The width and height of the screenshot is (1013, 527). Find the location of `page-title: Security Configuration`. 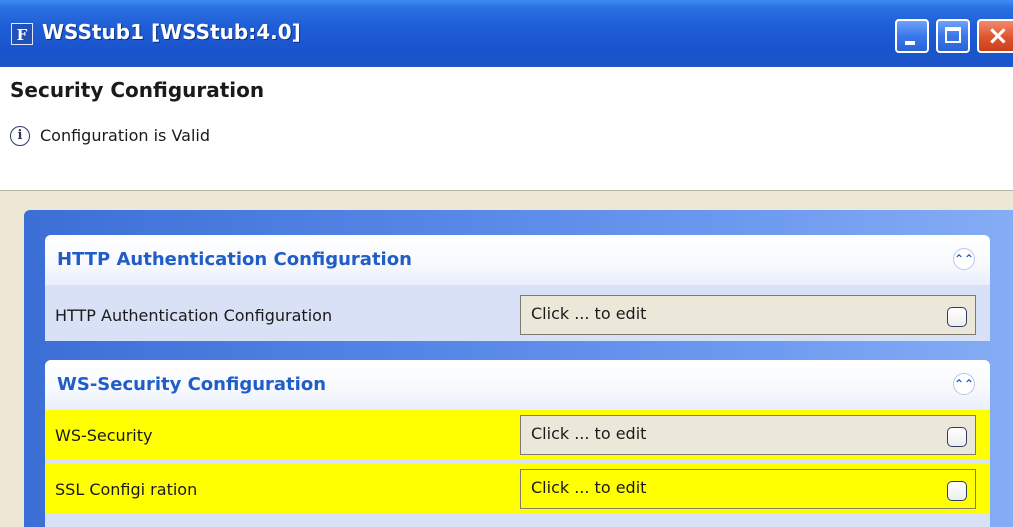

page-title: Security Configuration is located at coordinates (137, 90).